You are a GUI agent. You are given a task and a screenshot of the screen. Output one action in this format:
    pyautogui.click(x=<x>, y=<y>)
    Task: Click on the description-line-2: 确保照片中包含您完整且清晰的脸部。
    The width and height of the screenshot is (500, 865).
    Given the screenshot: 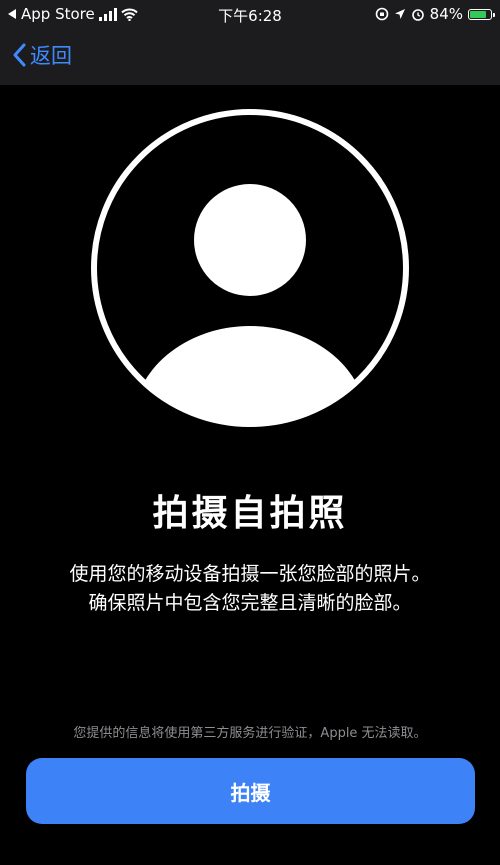 What is the action you would take?
    pyautogui.click(x=250, y=603)
    